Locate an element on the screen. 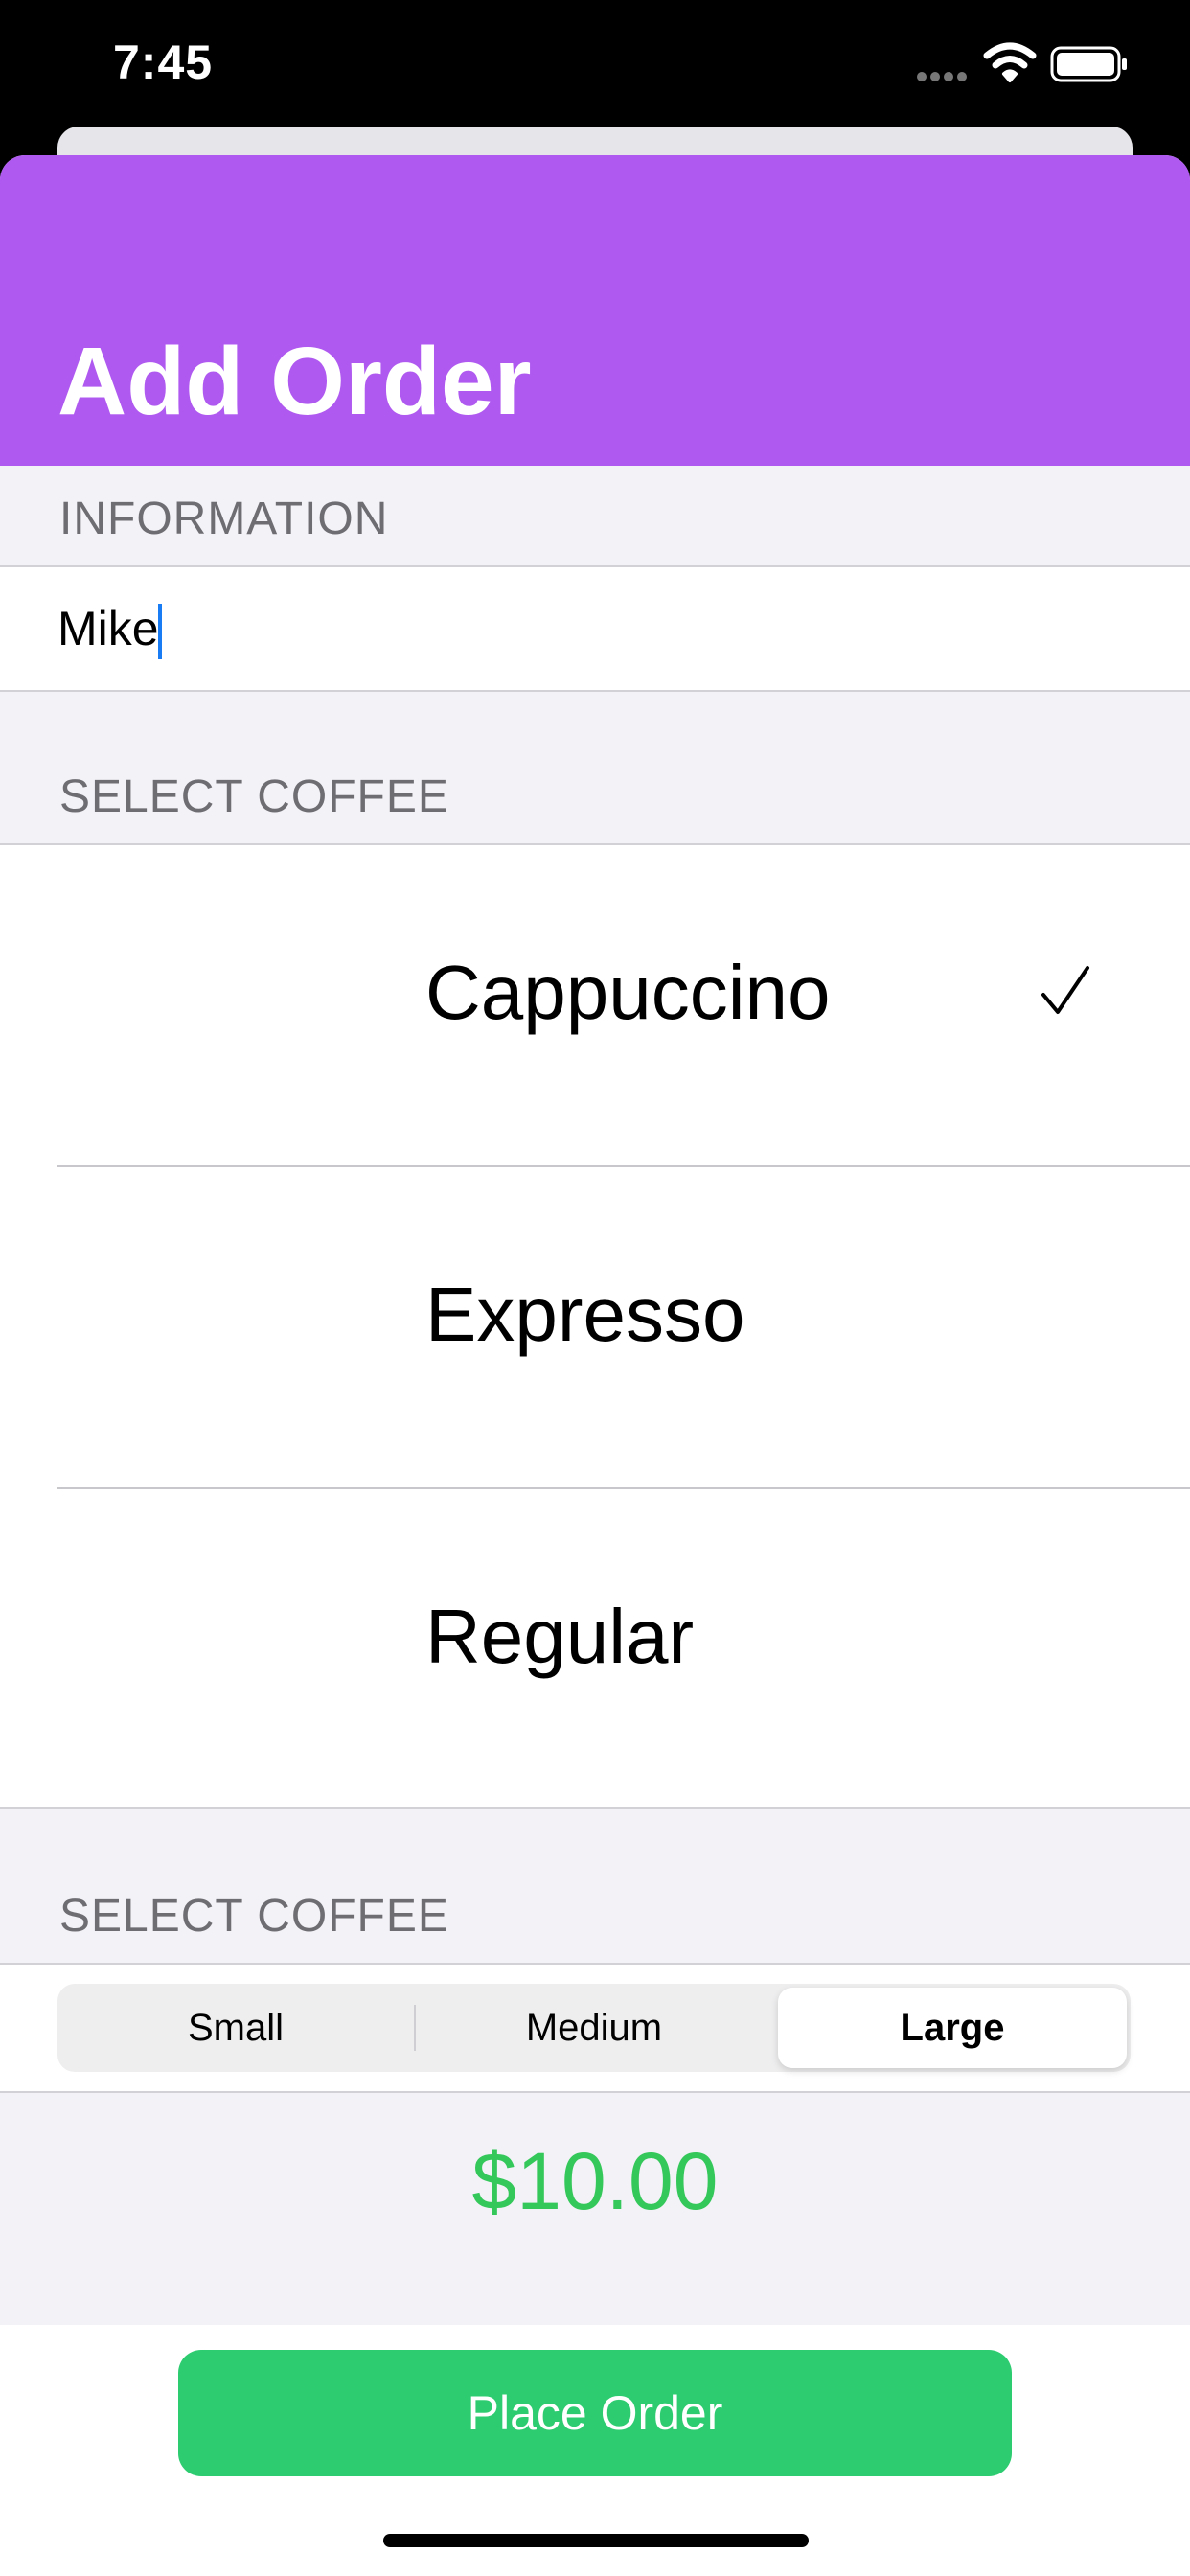 The width and height of the screenshot is (1190, 2576). coffee-option-regular: Regular is located at coordinates (595, 1649).